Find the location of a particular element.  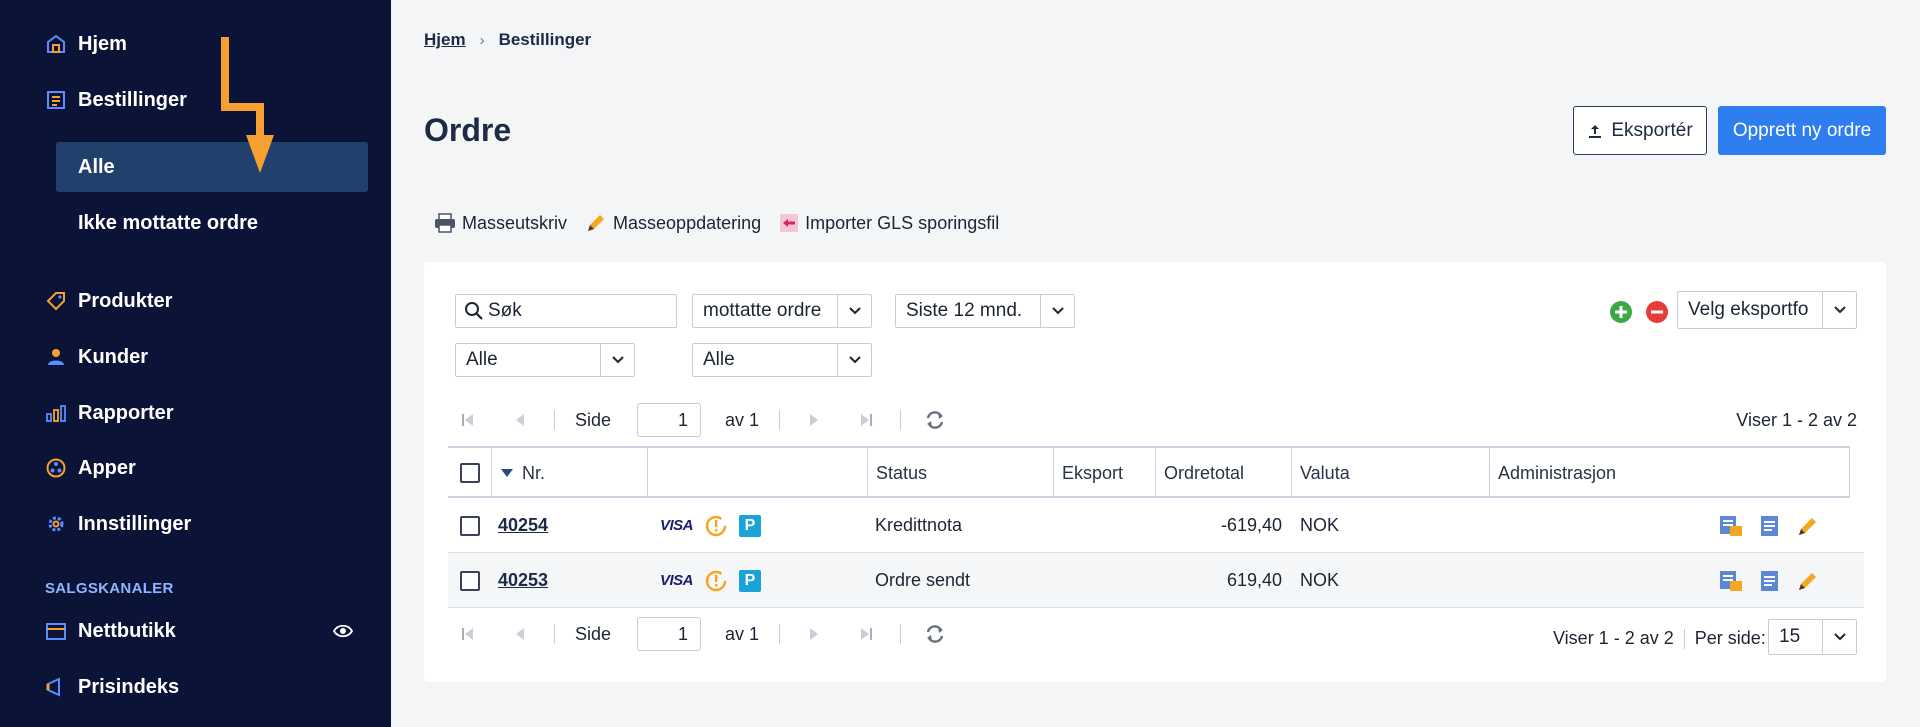

column-header-status: Status is located at coordinates (961, 473).